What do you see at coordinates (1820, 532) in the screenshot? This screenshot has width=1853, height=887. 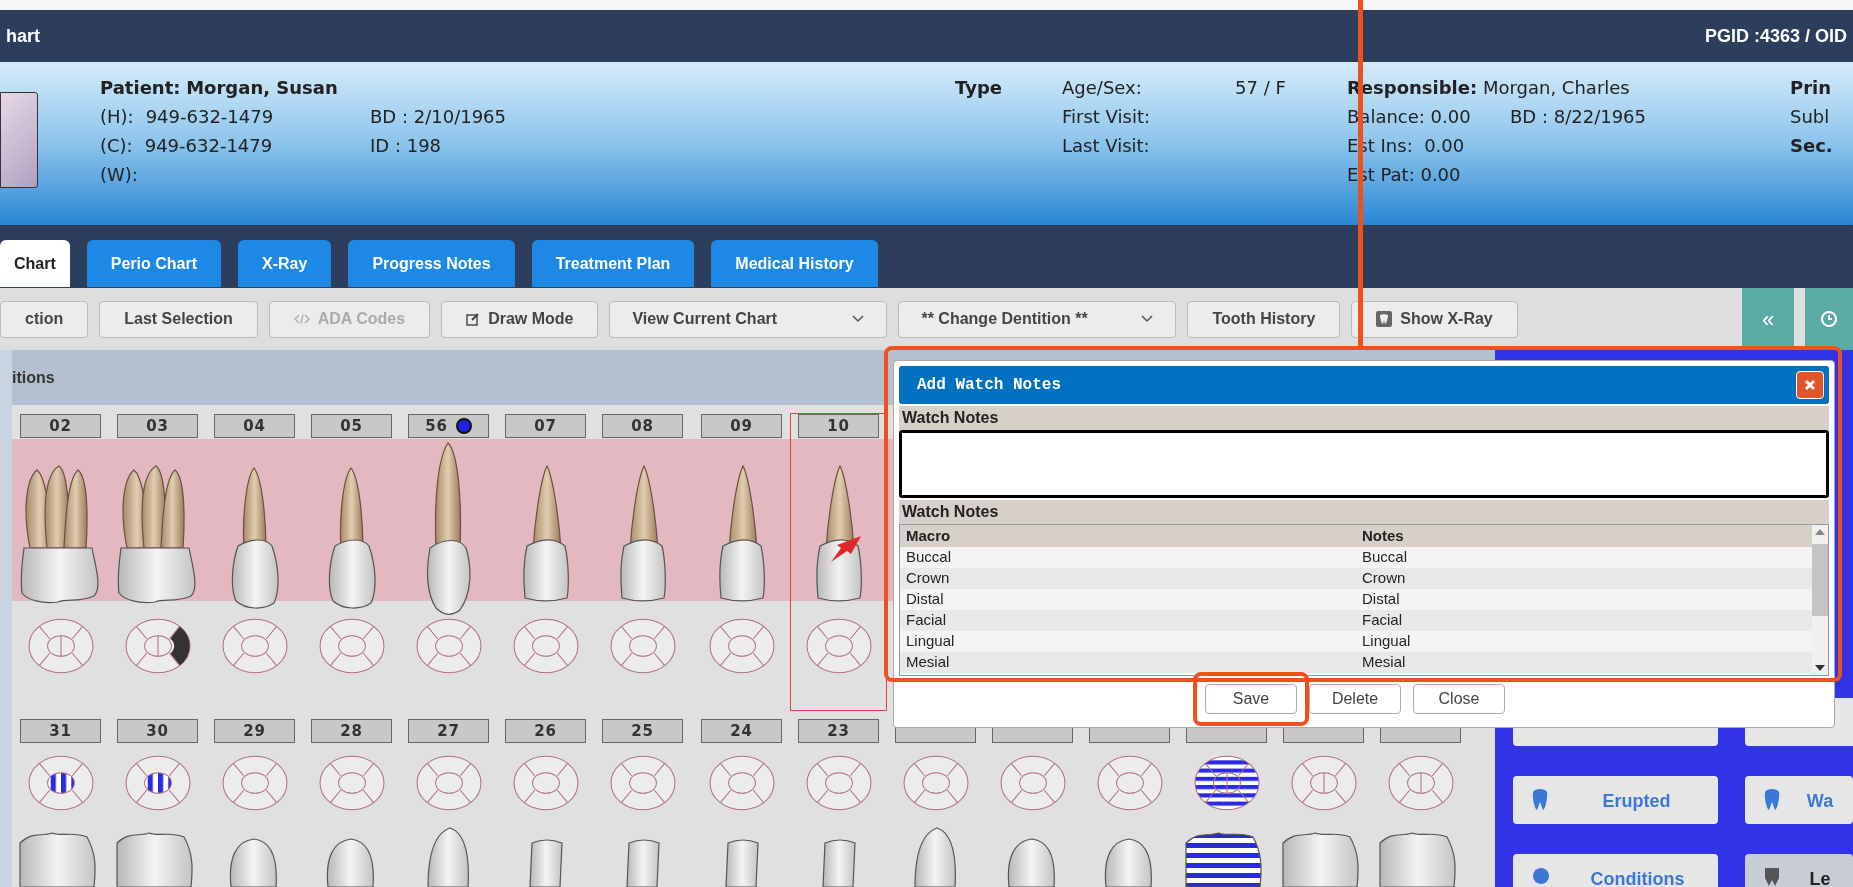 I see `scroll-up-icon` at bounding box center [1820, 532].